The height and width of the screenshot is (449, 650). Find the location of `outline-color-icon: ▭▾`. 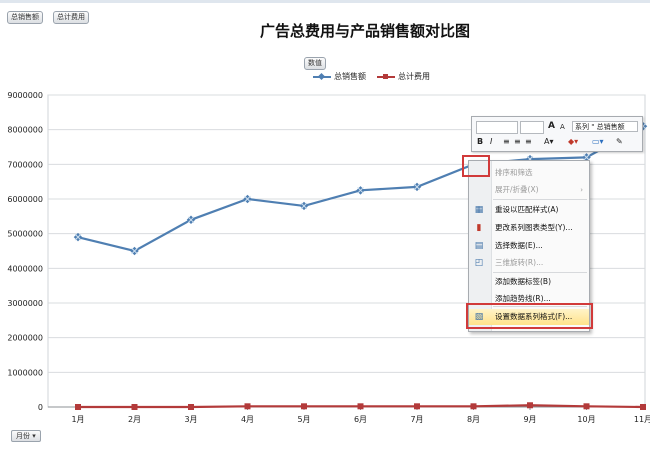

outline-color-icon: ▭▾ is located at coordinates (598, 141).